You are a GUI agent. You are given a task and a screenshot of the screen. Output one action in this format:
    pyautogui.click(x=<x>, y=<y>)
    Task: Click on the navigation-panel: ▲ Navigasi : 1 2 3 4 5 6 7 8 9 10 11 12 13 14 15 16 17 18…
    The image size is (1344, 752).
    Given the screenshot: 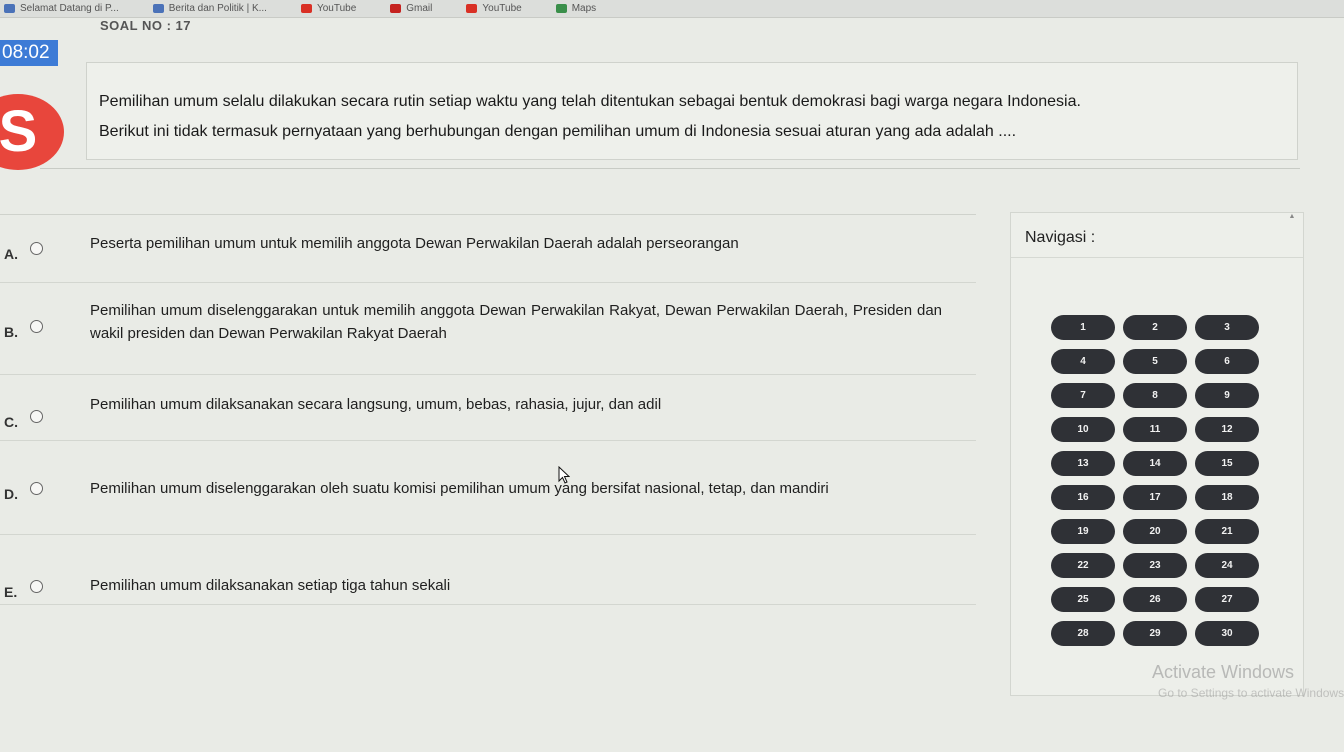 What is the action you would take?
    pyautogui.click(x=1157, y=454)
    